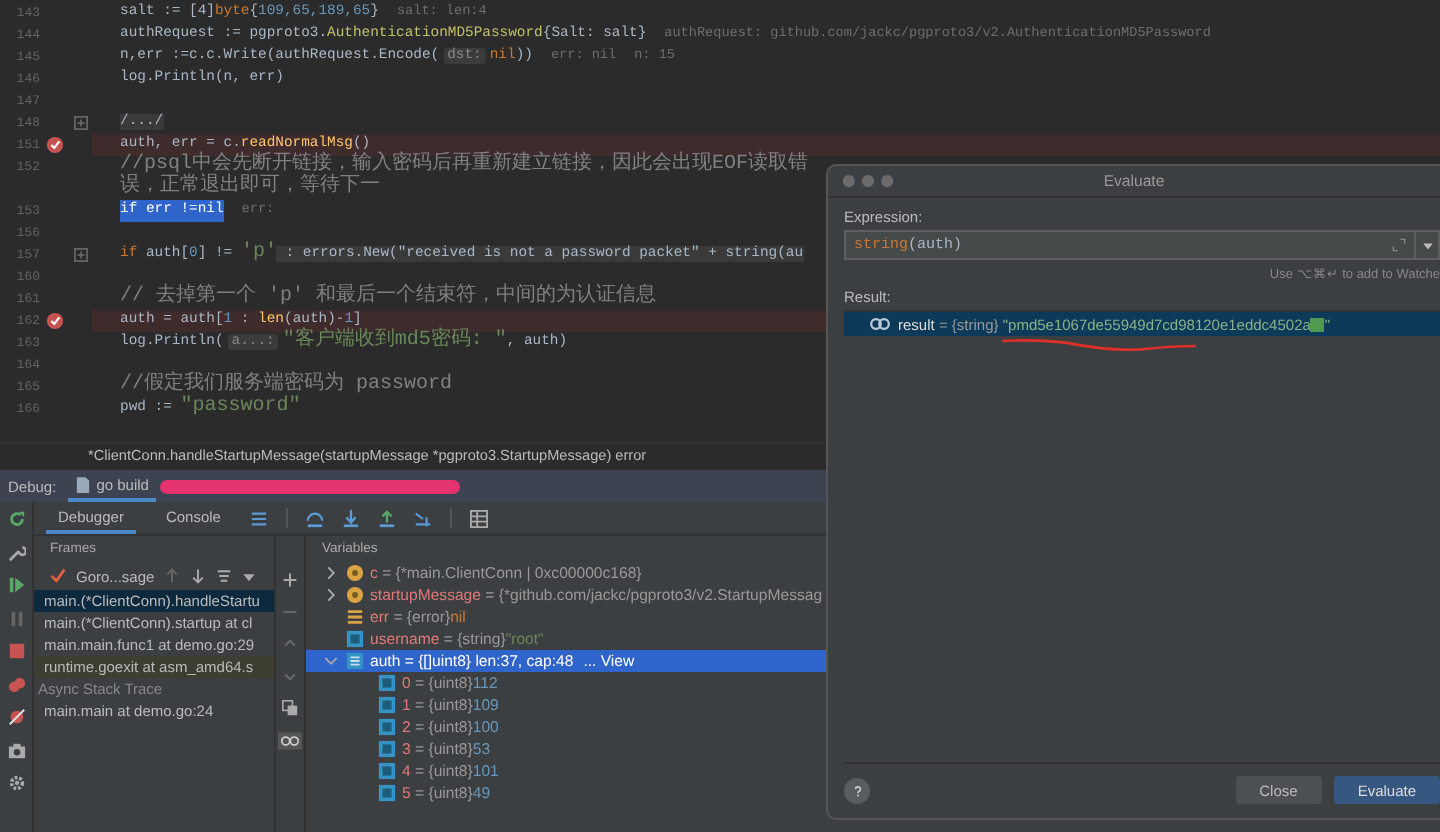  I want to click on wrench-icon, so click(16, 552).